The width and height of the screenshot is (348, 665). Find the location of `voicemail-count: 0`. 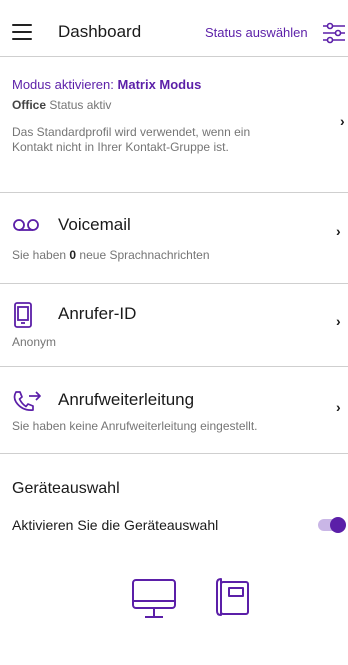

voicemail-count: 0 is located at coordinates (73, 255).